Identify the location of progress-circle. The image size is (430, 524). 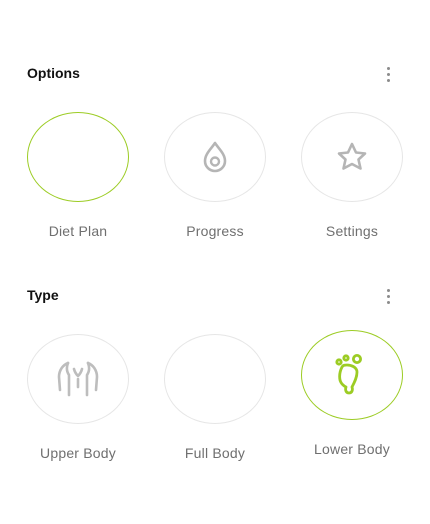
(215, 157).